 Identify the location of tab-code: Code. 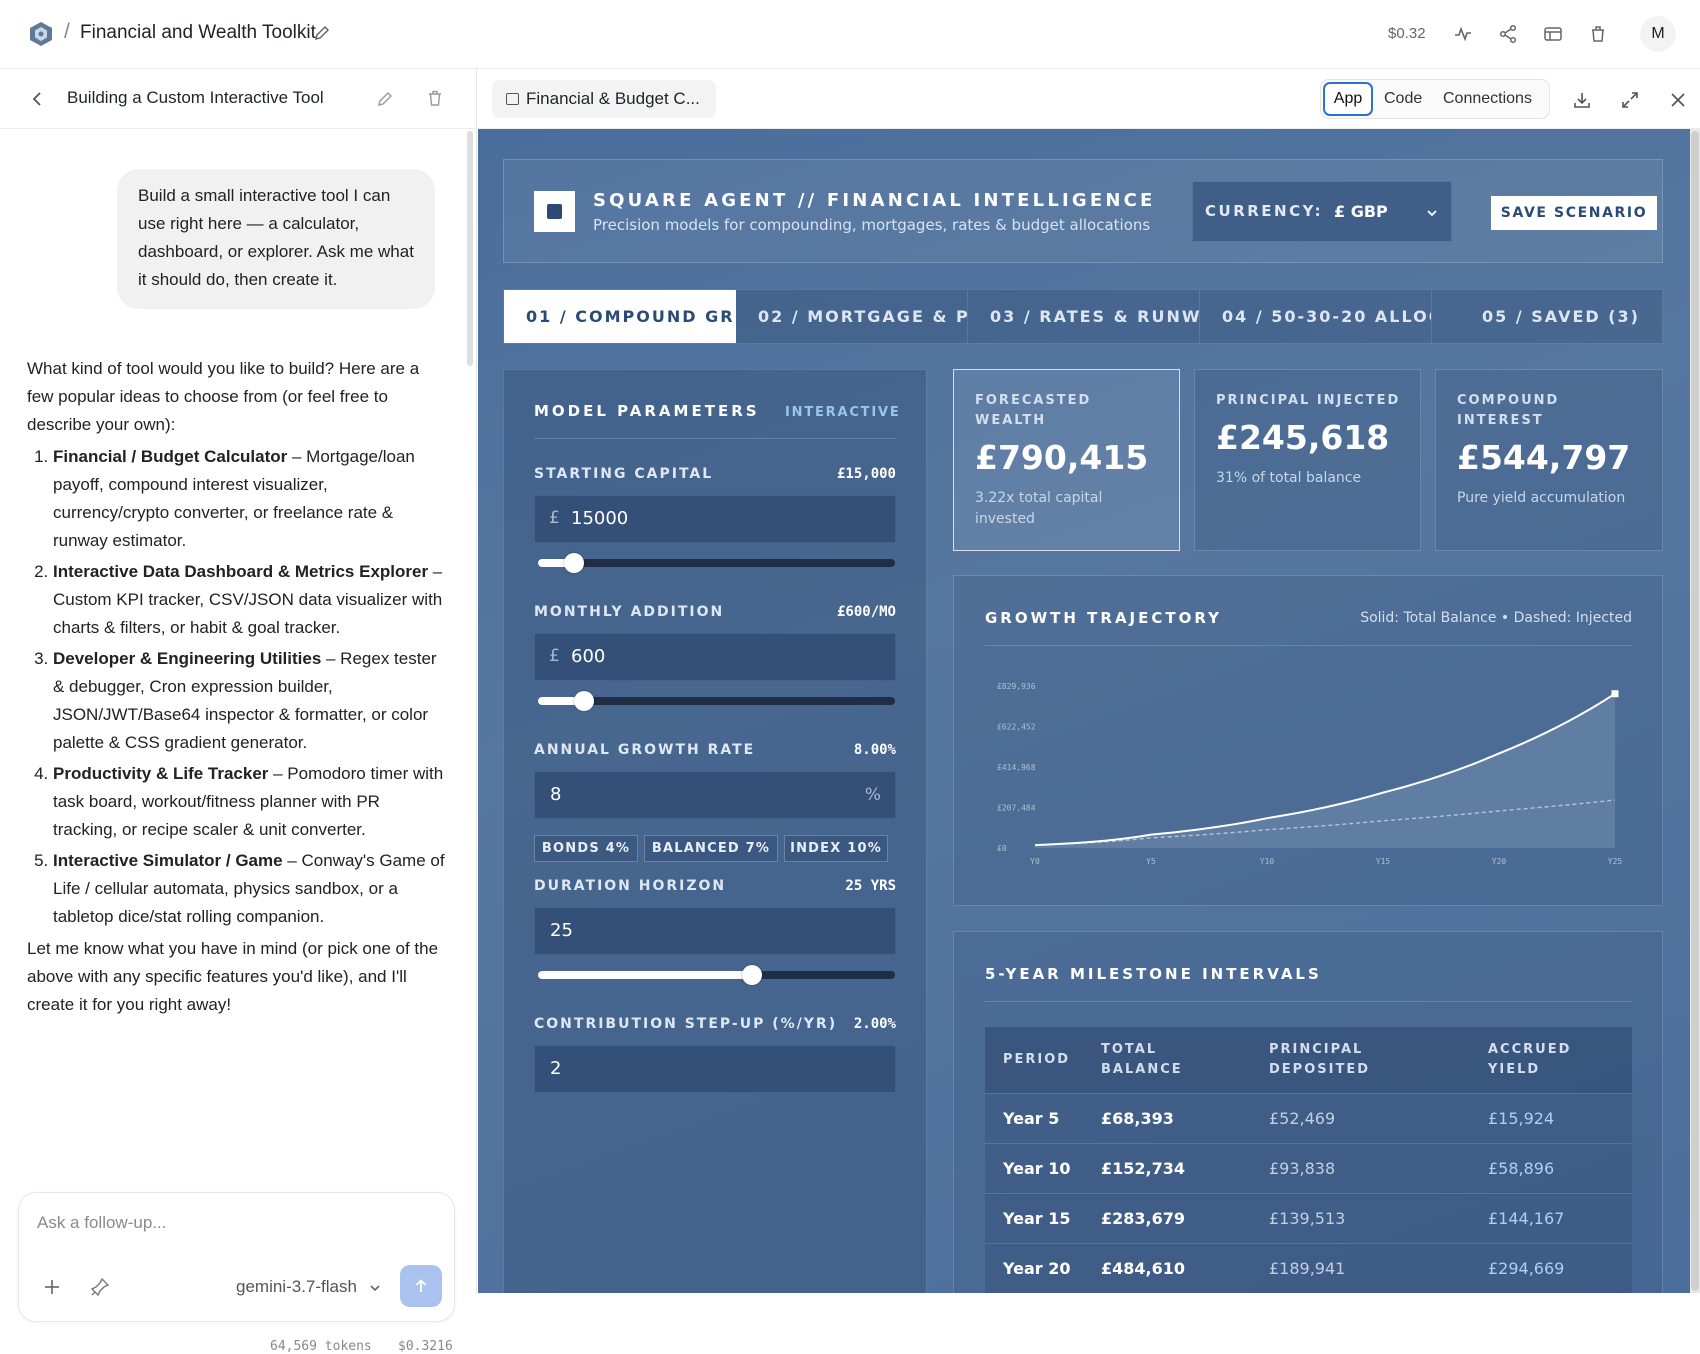
(1403, 99).